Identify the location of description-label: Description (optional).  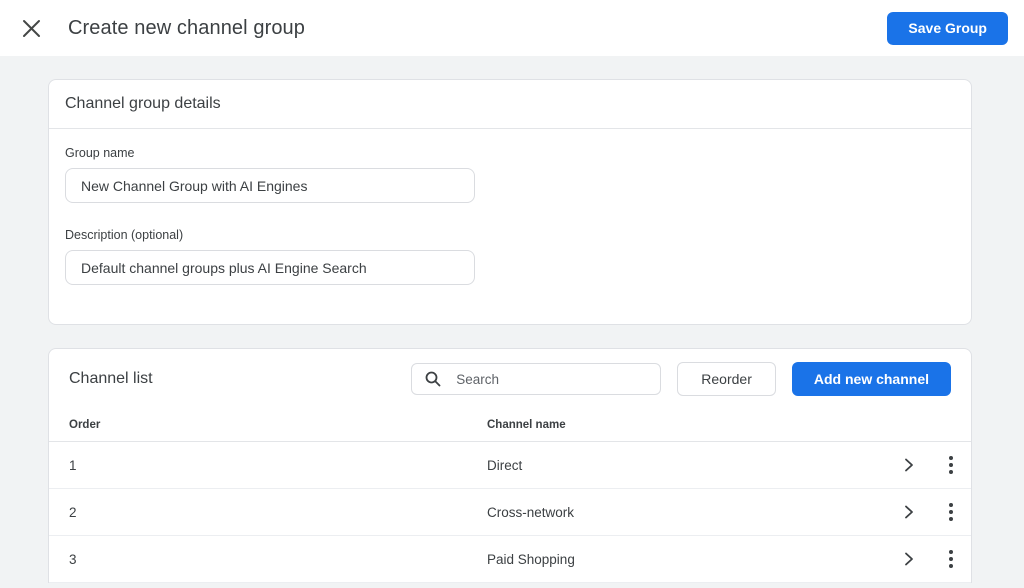
(124, 235).